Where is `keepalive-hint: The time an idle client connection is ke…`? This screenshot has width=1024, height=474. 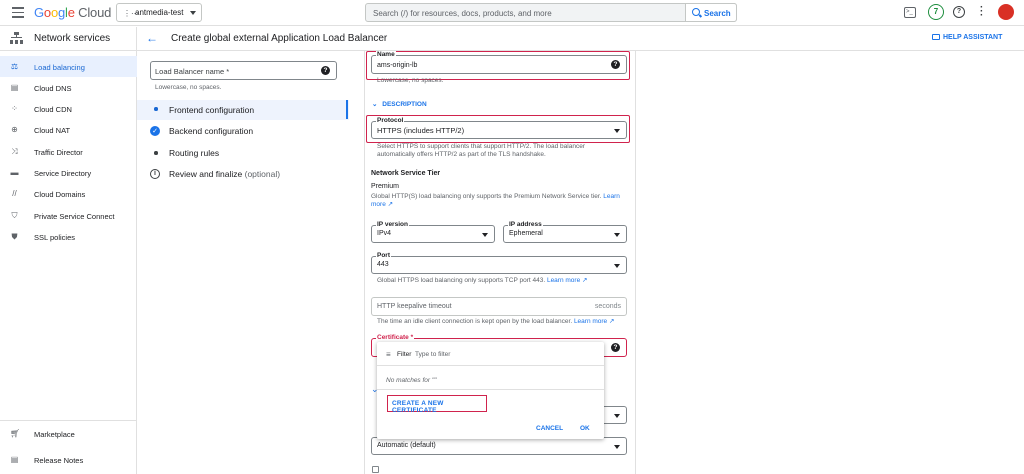 keepalive-hint: The time an idle client connection is ke… is located at coordinates (495, 322).